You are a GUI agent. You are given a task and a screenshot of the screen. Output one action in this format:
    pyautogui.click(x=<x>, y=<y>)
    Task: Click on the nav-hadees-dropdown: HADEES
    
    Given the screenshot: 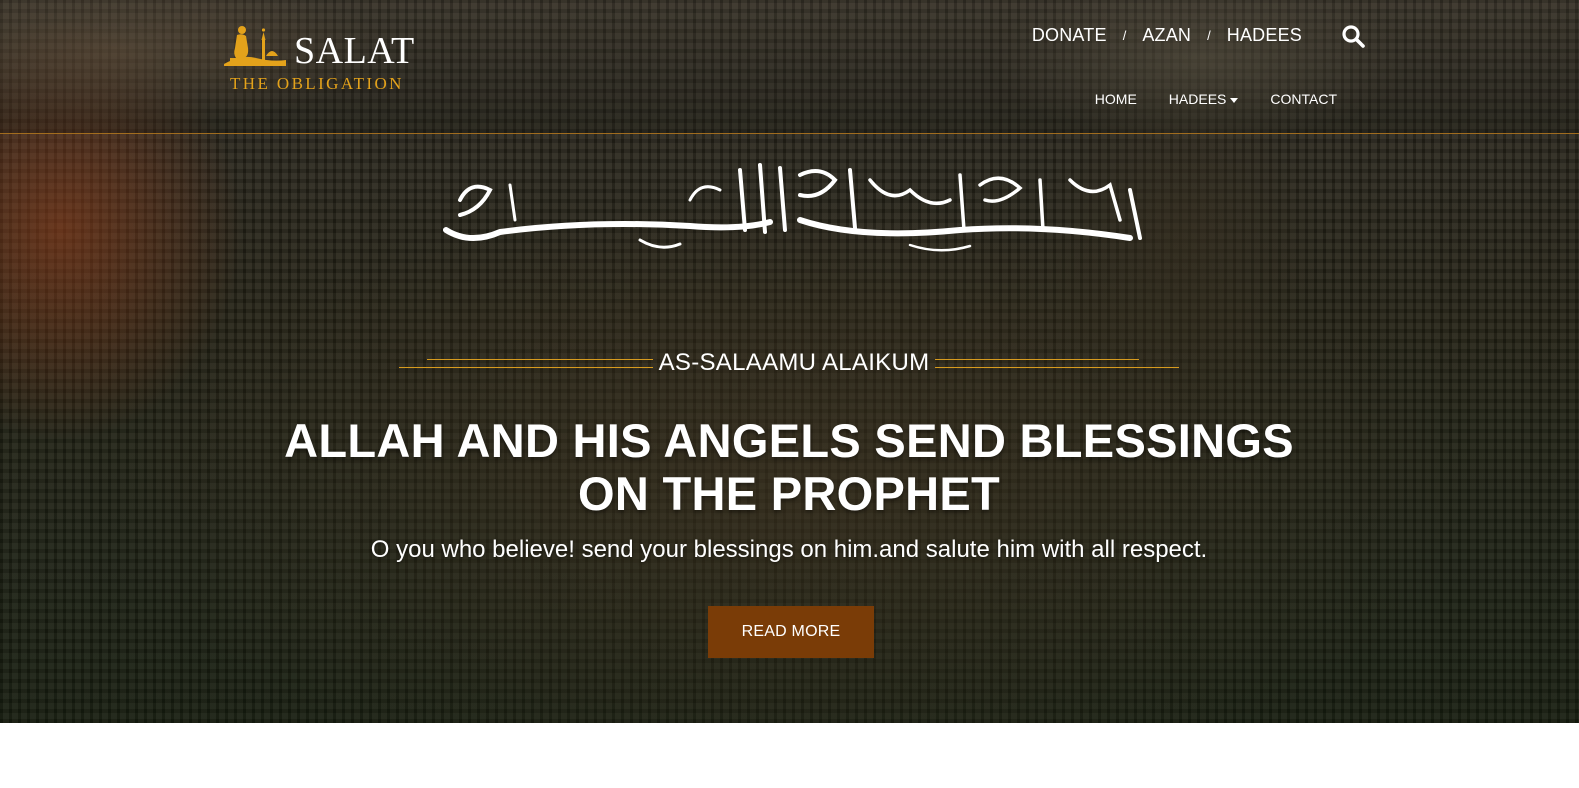 What is the action you would take?
    pyautogui.click(x=1204, y=99)
    